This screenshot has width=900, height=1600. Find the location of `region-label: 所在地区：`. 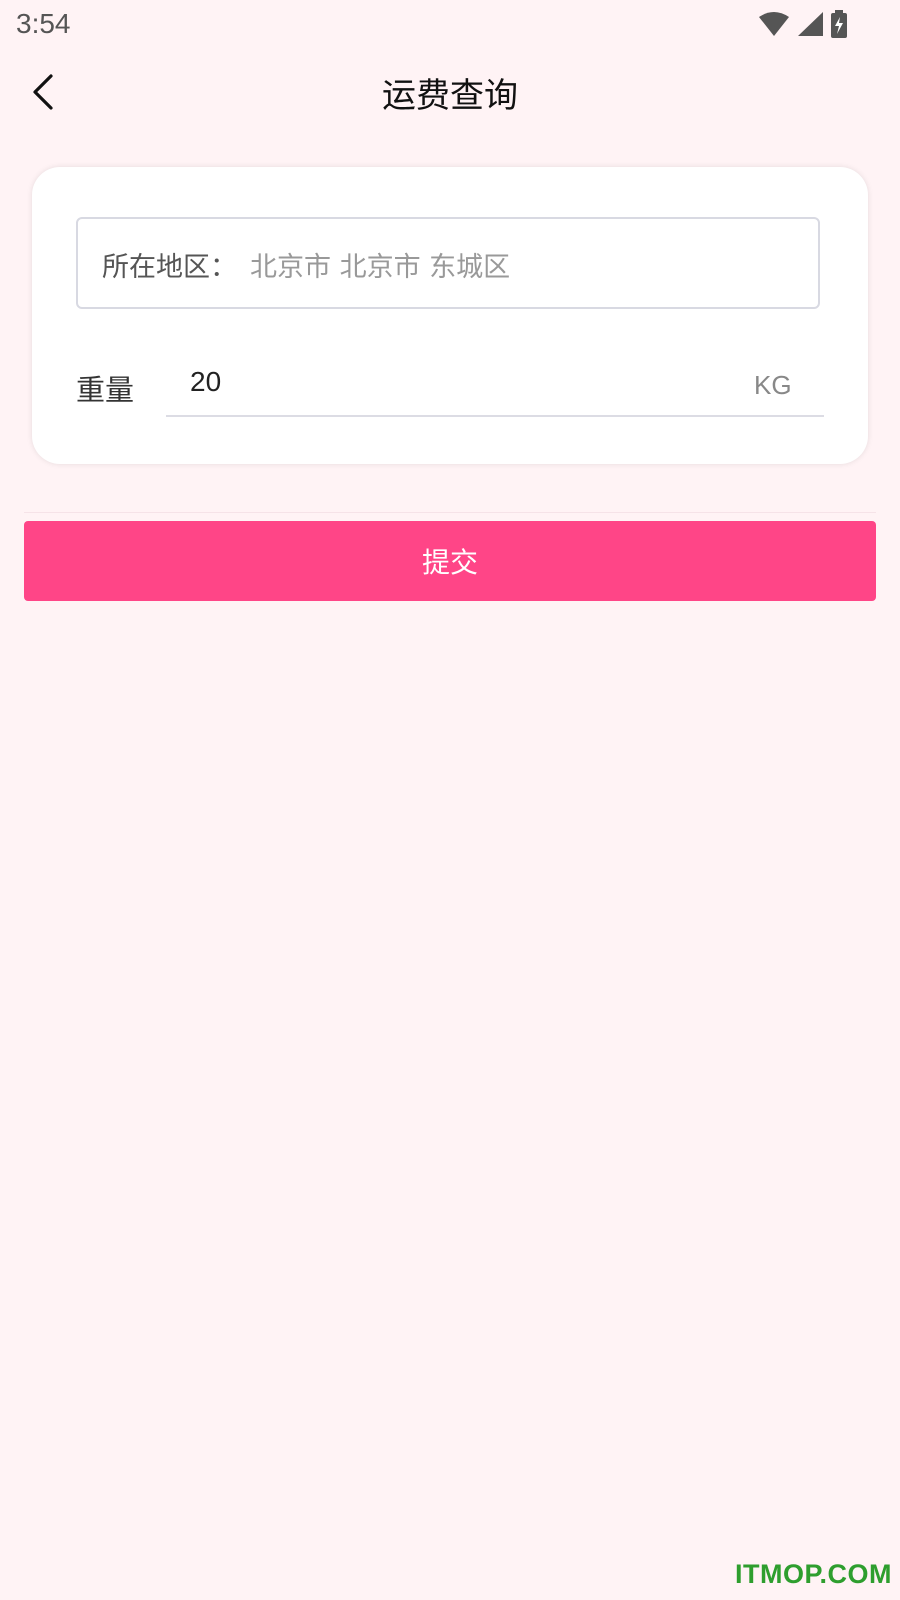

region-label: 所在地区： is located at coordinates (169, 267).